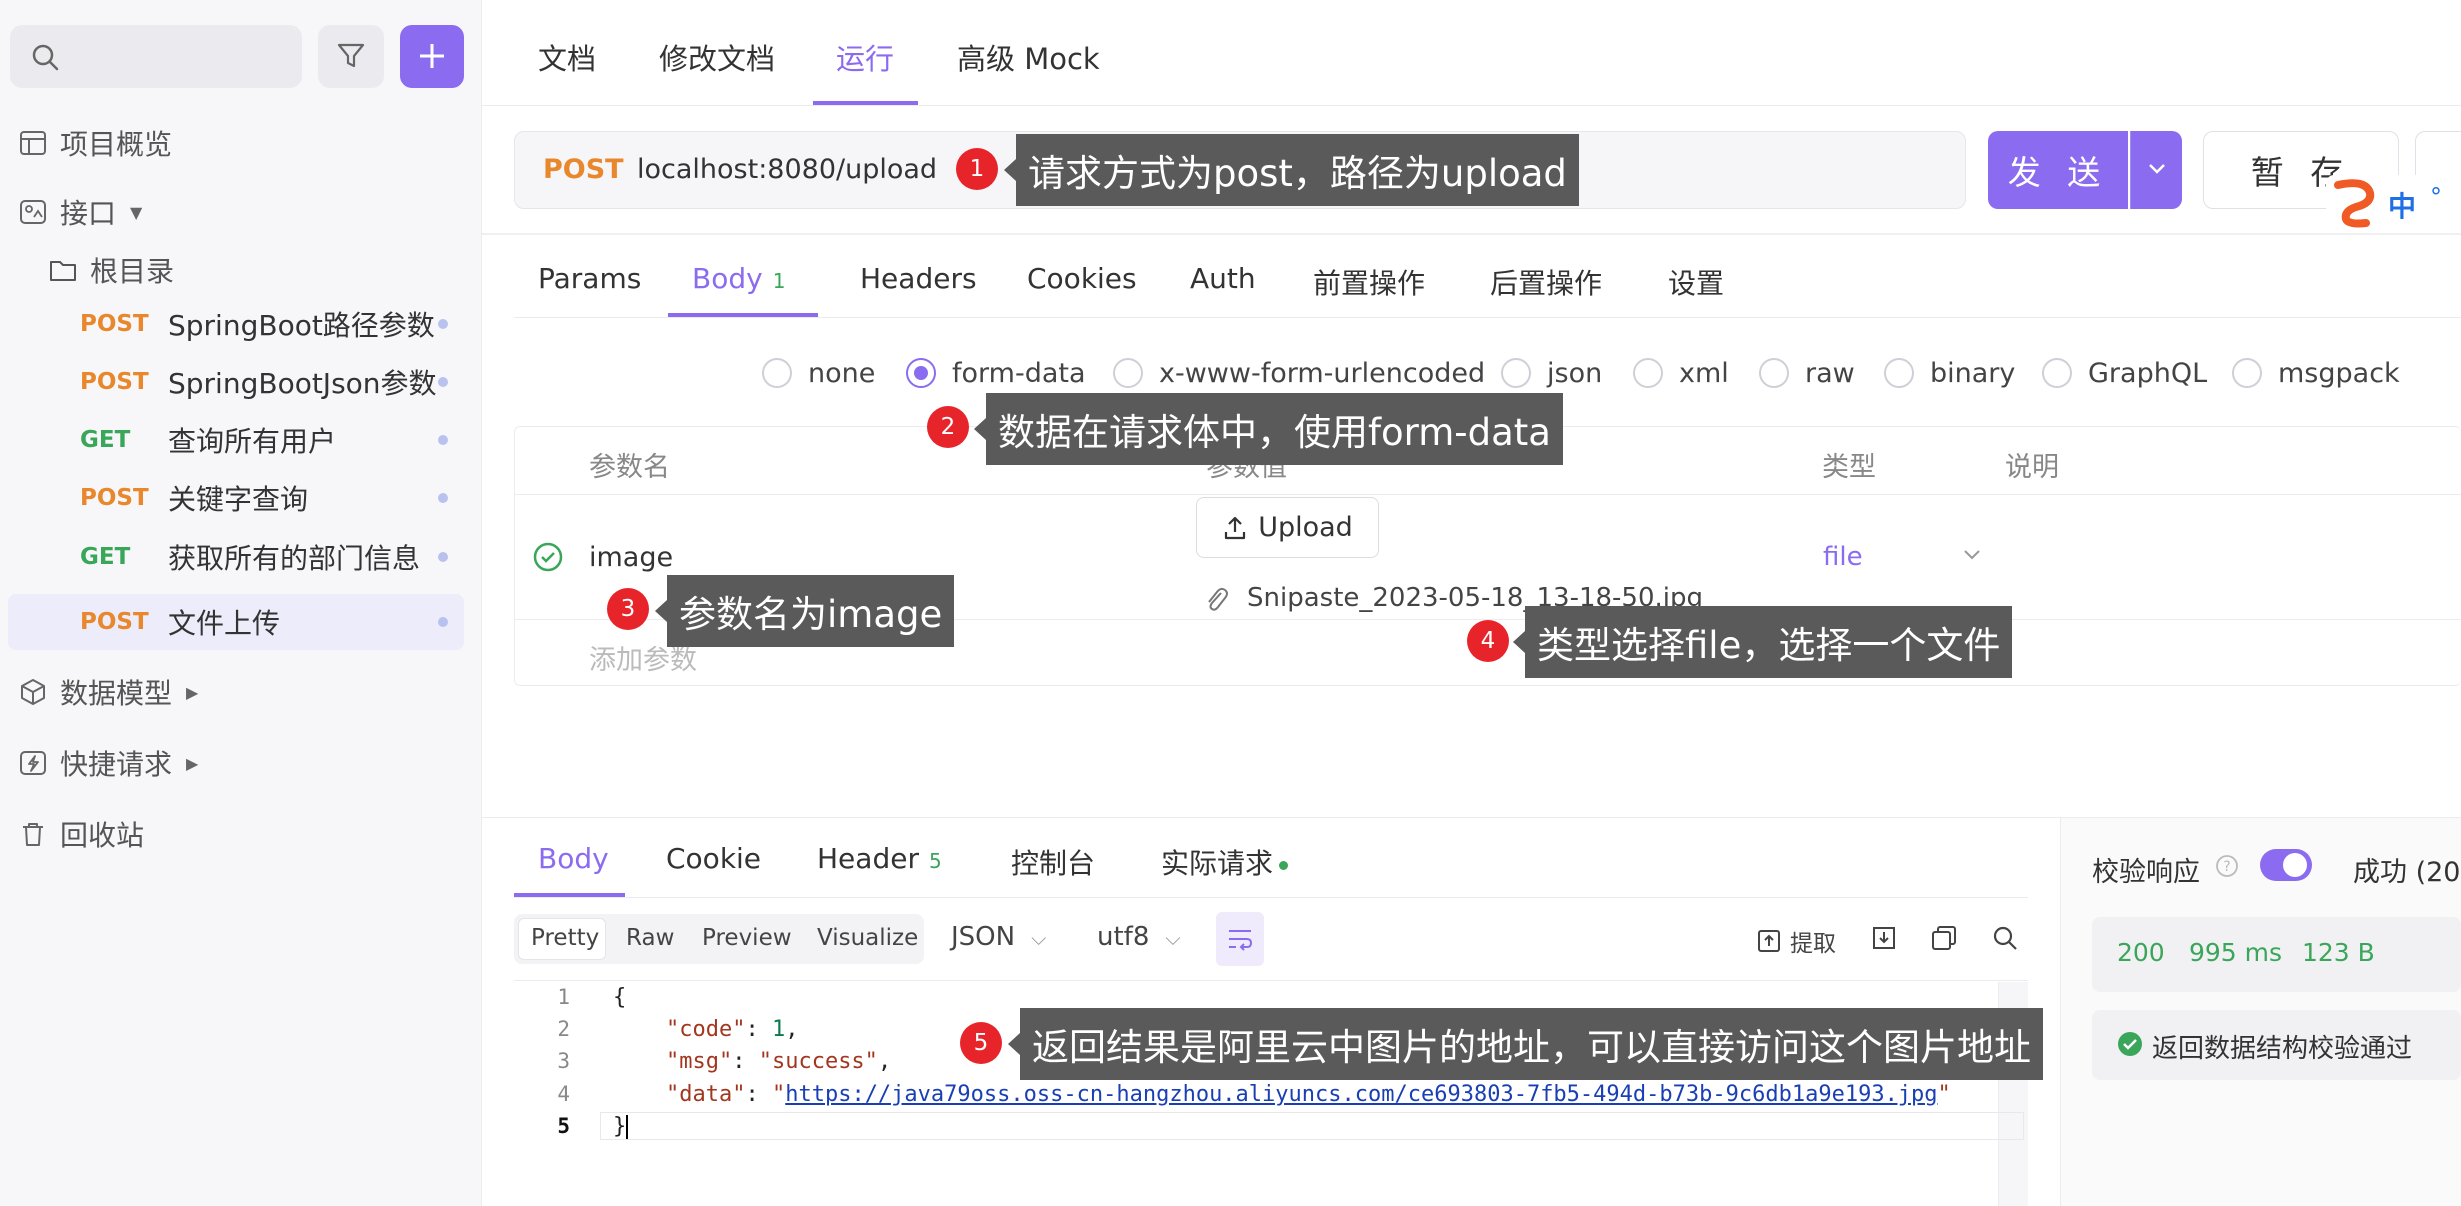 The image size is (2461, 1206). What do you see at coordinates (1696, 282) in the screenshot?
I see `tab-settings: 设置` at bounding box center [1696, 282].